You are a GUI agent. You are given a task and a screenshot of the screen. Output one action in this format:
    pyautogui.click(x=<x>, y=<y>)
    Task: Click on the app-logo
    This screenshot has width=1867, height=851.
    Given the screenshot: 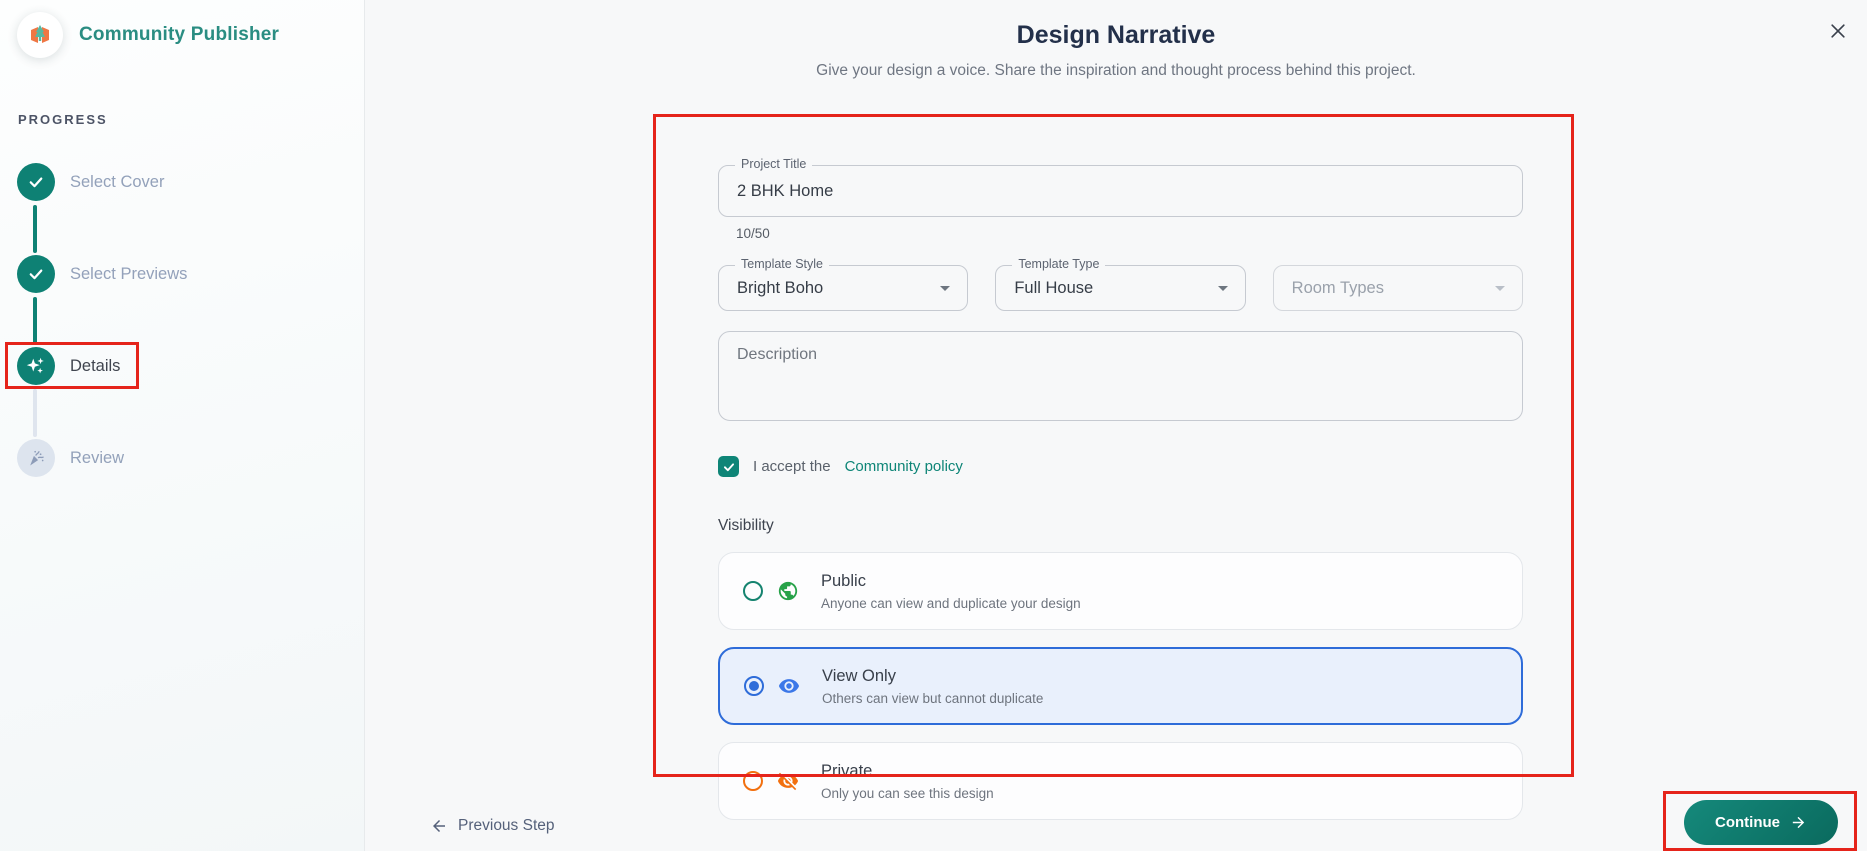 What is the action you would take?
    pyautogui.click(x=40, y=35)
    